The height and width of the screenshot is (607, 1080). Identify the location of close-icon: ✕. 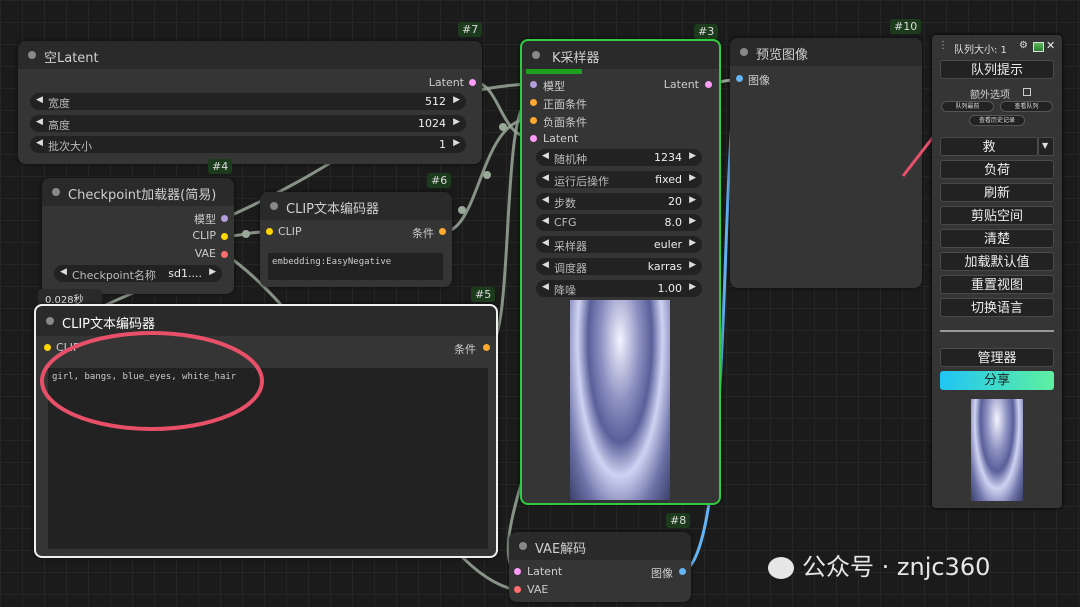
(1050, 45).